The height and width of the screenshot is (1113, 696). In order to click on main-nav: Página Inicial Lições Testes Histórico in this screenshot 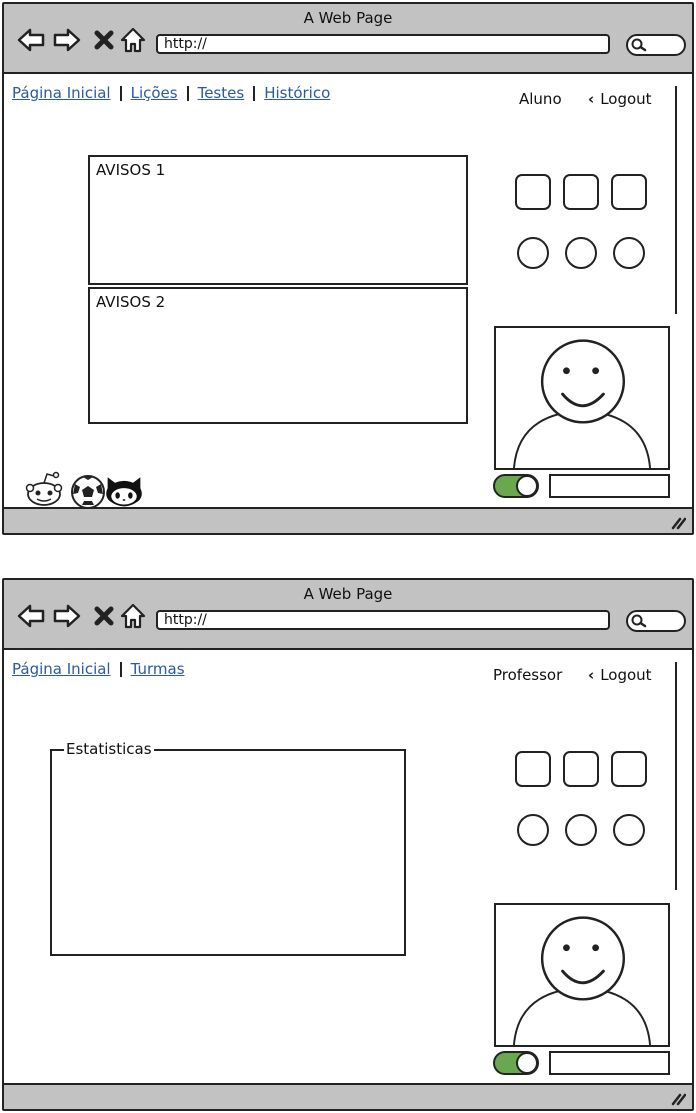, I will do `click(171, 93)`.